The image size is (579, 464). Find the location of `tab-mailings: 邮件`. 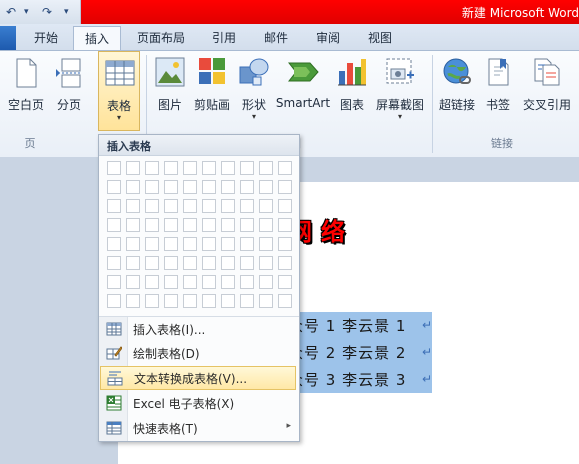

tab-mailings: 邮件 is located at coordinates (276, 38).